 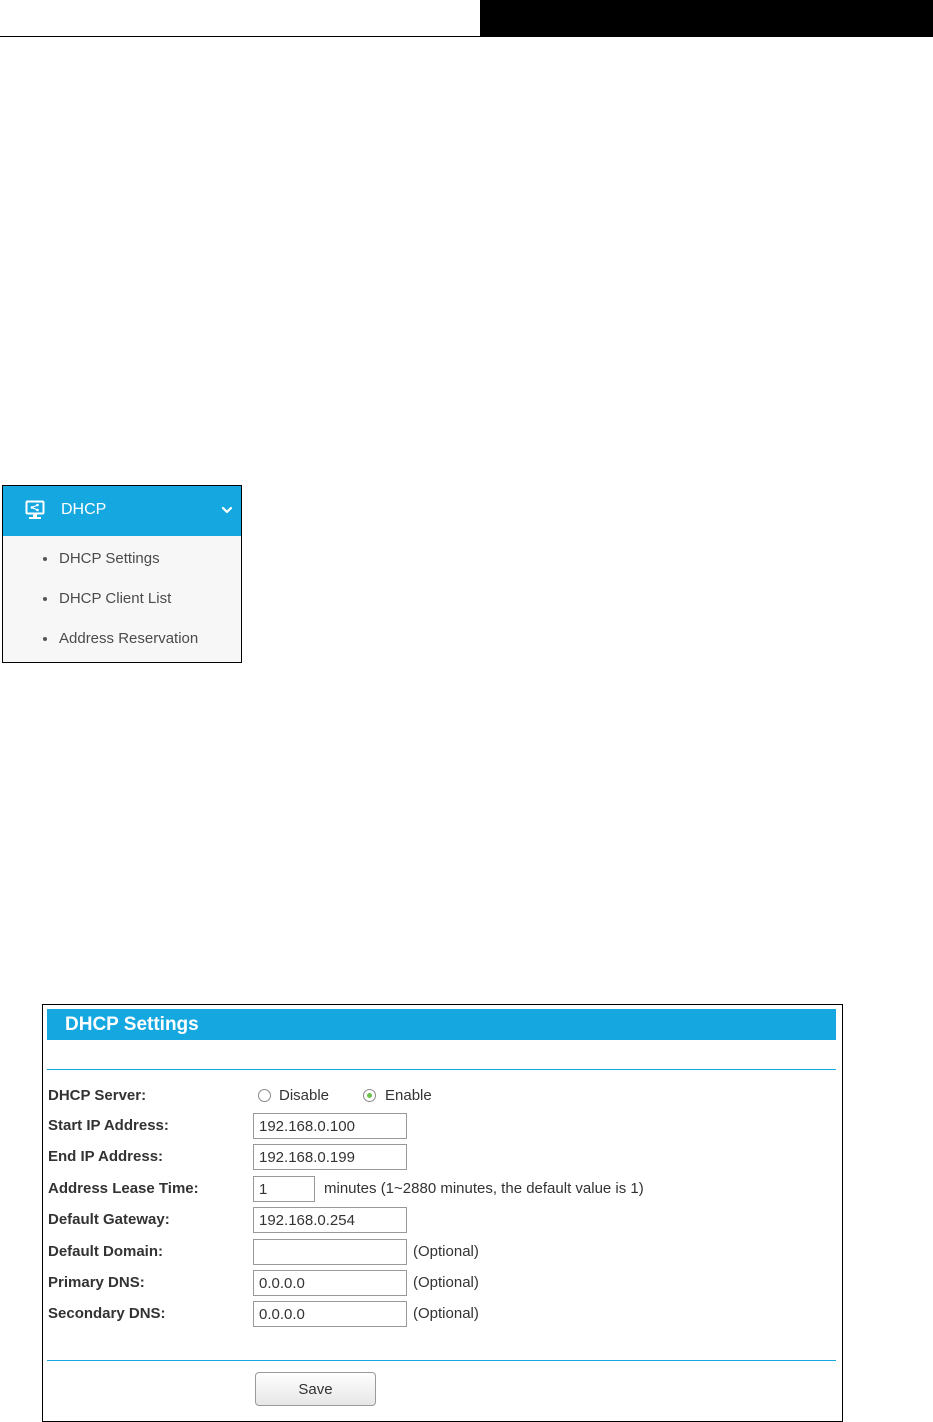 I want to click on menu-item-address-reservation: Address Reservation, so click(x=122, y=636).